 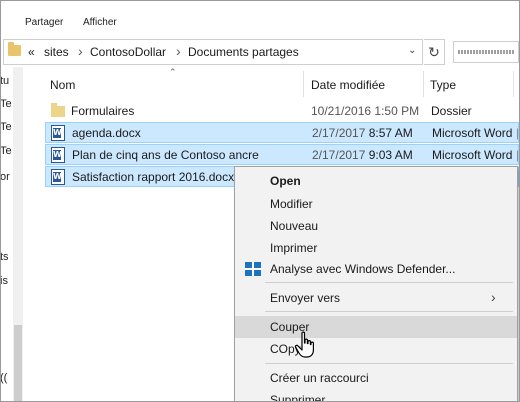 What do you see at coordinates (243, 52) in the screenshot?
I see `breadcrumb-documents-partages: Documents partages` at bounding box center [243, 52].